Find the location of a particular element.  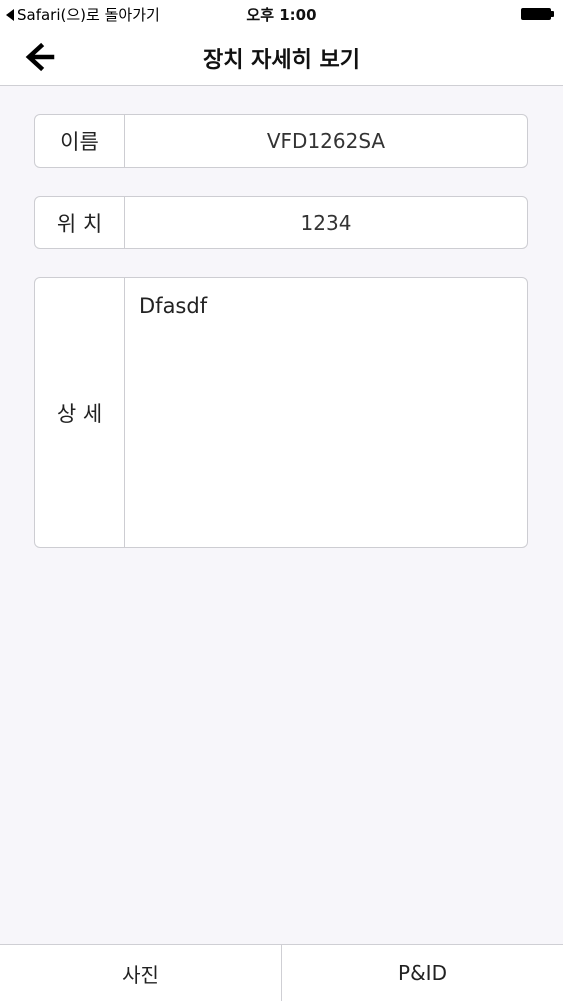

status-time: 오후 1:00 is located at coordinates (281, 15).